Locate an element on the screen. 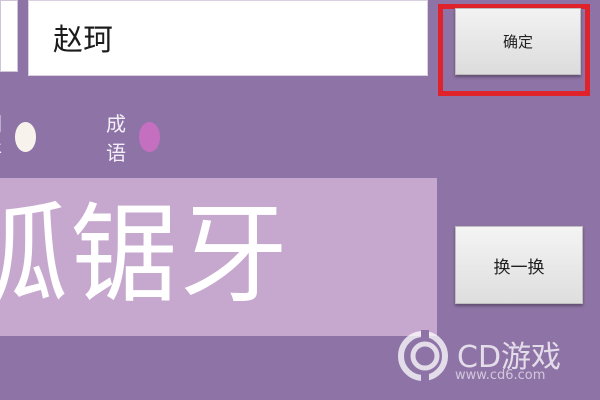  mode-label-idioms: 成语 is located at coordinates (116, 138).